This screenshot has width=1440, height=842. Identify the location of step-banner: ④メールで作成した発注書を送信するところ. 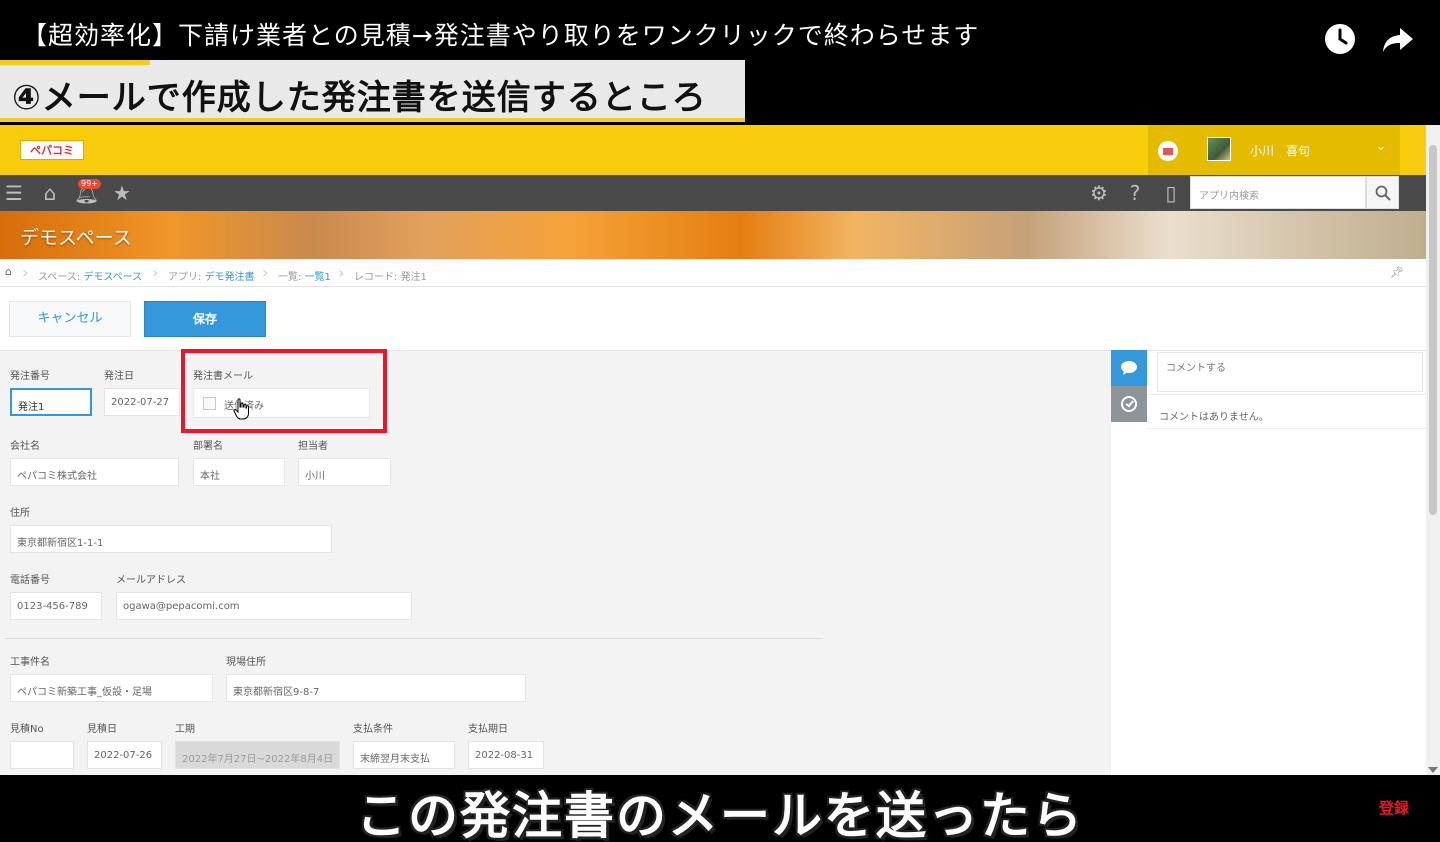
(372, 91).